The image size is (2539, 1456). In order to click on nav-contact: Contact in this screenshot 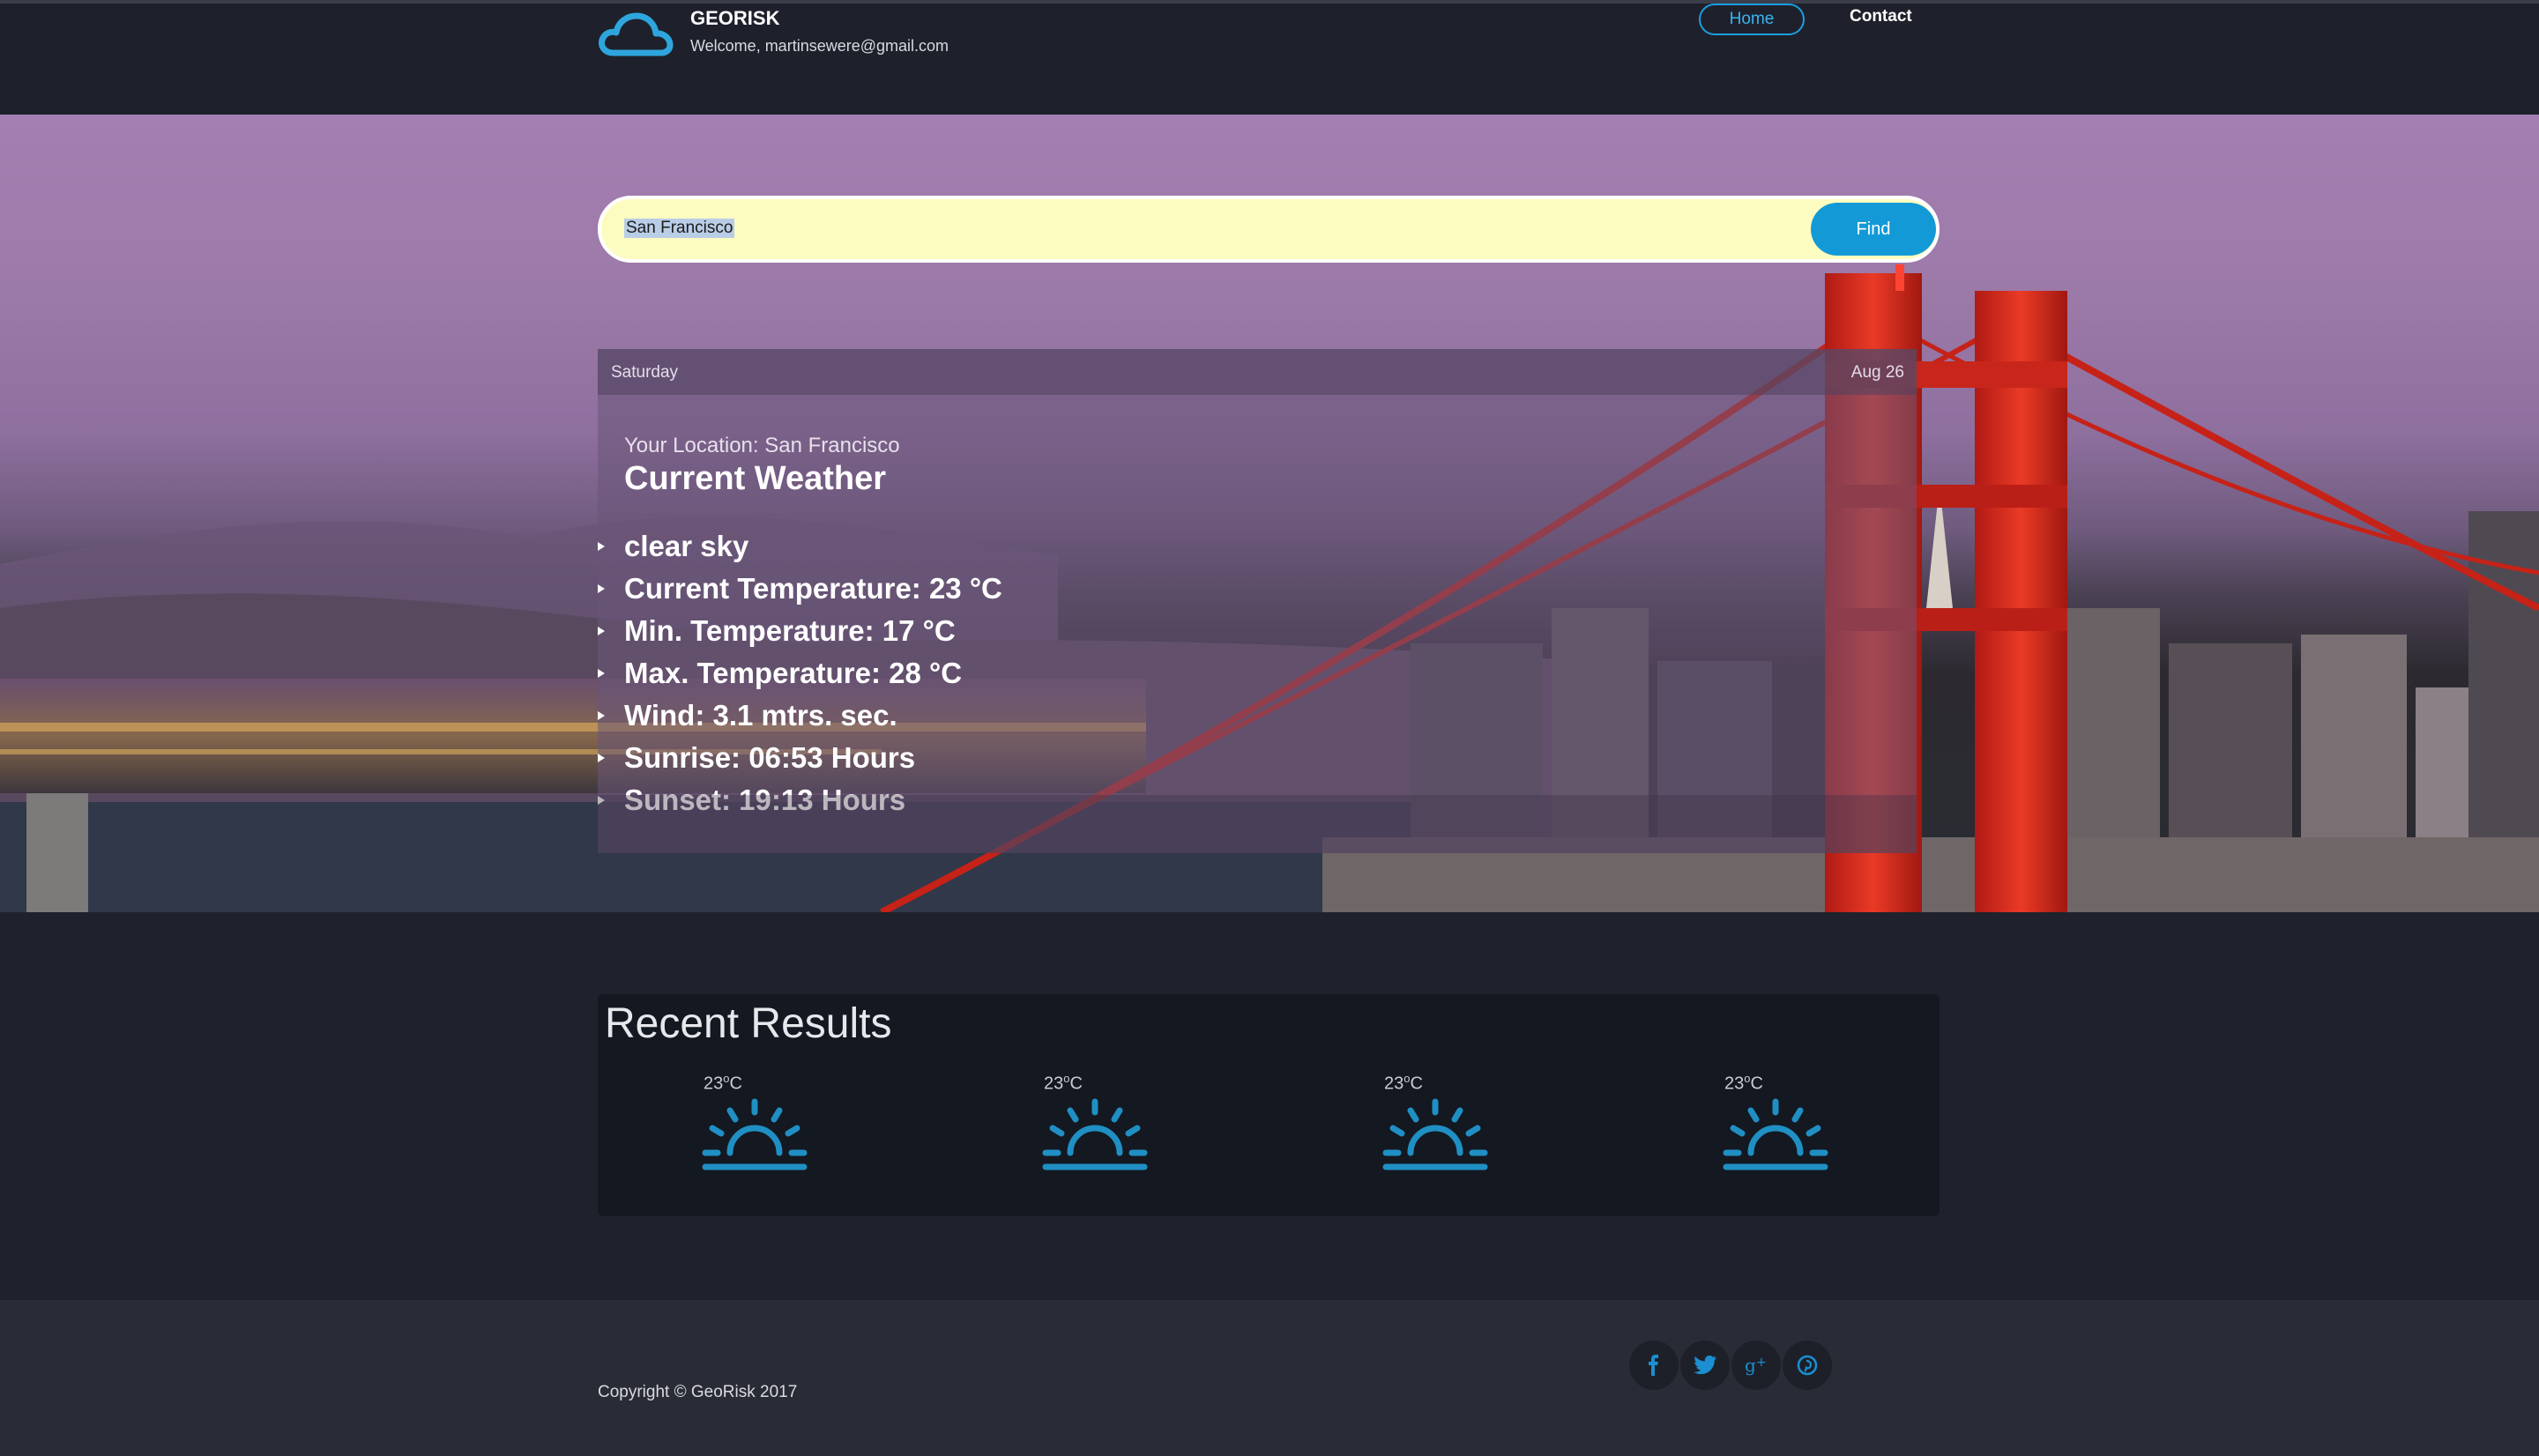, I will do `click(1881, 19)`.